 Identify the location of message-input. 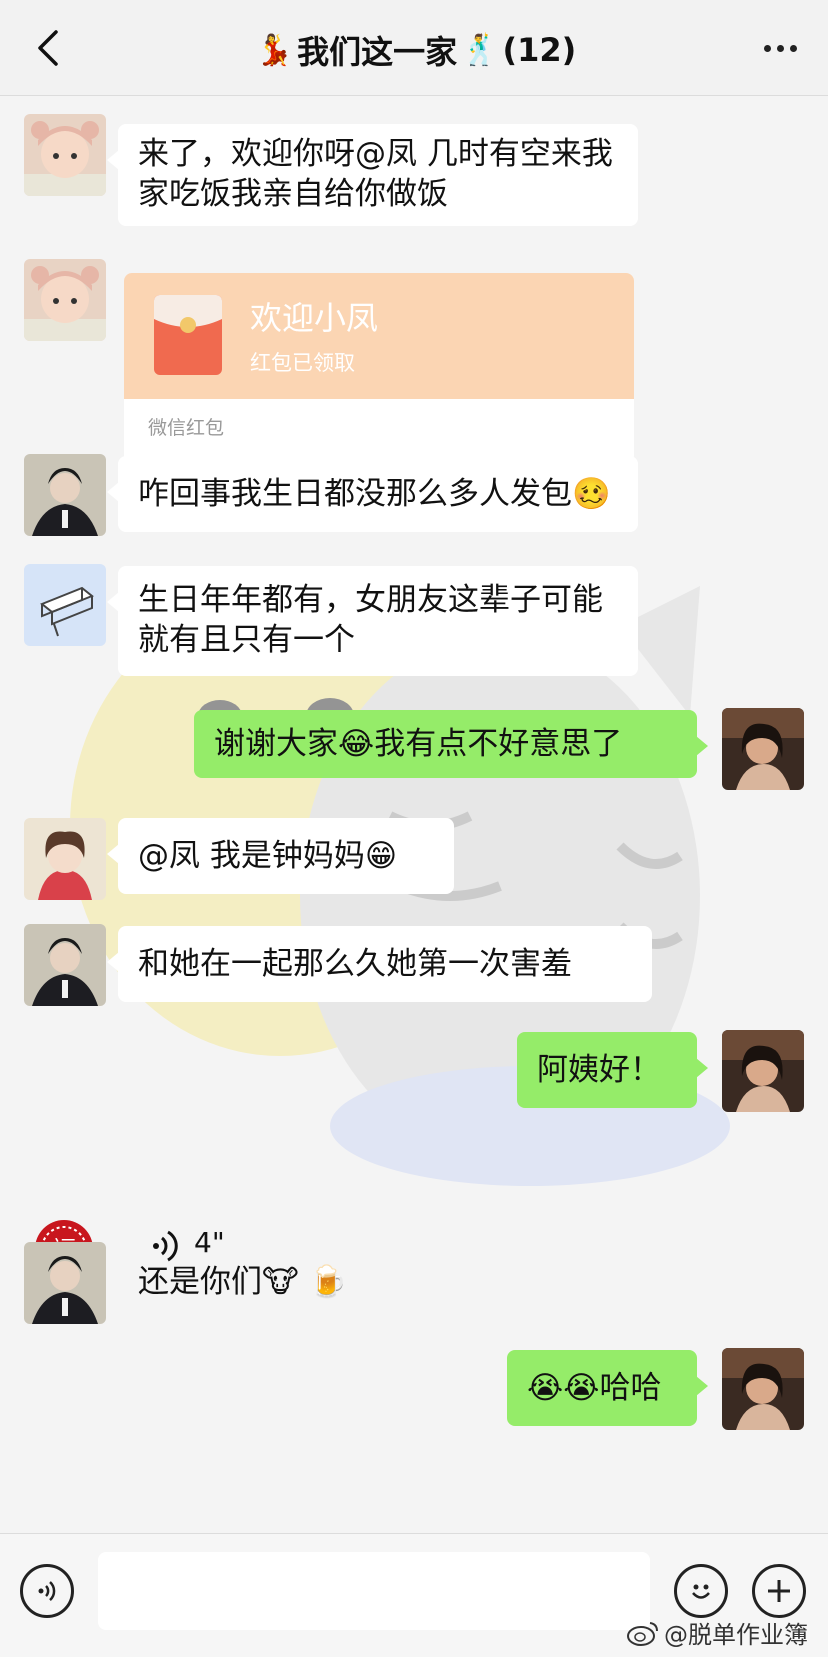
(374, 1591).